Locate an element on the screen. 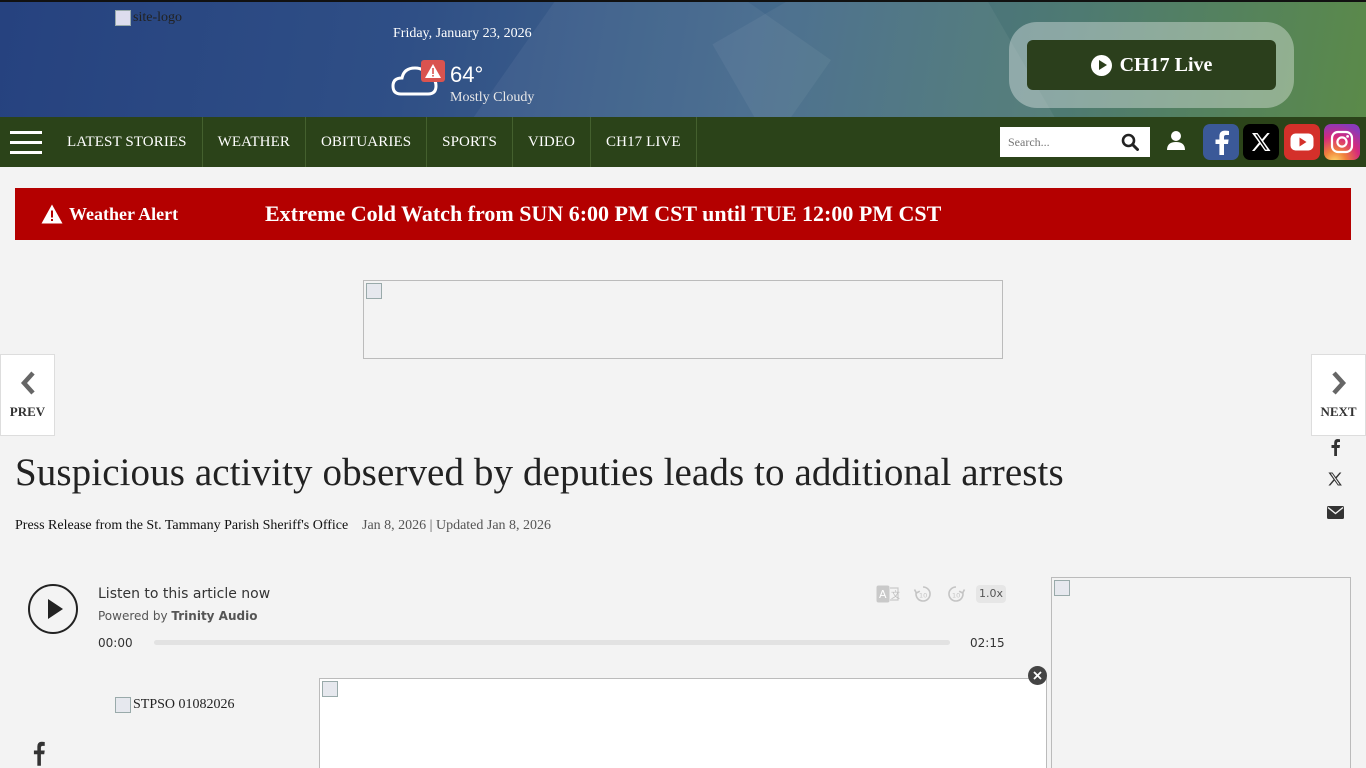 The image size is (1366, 768). facebook-icon is located at coordinates (1221, 142).